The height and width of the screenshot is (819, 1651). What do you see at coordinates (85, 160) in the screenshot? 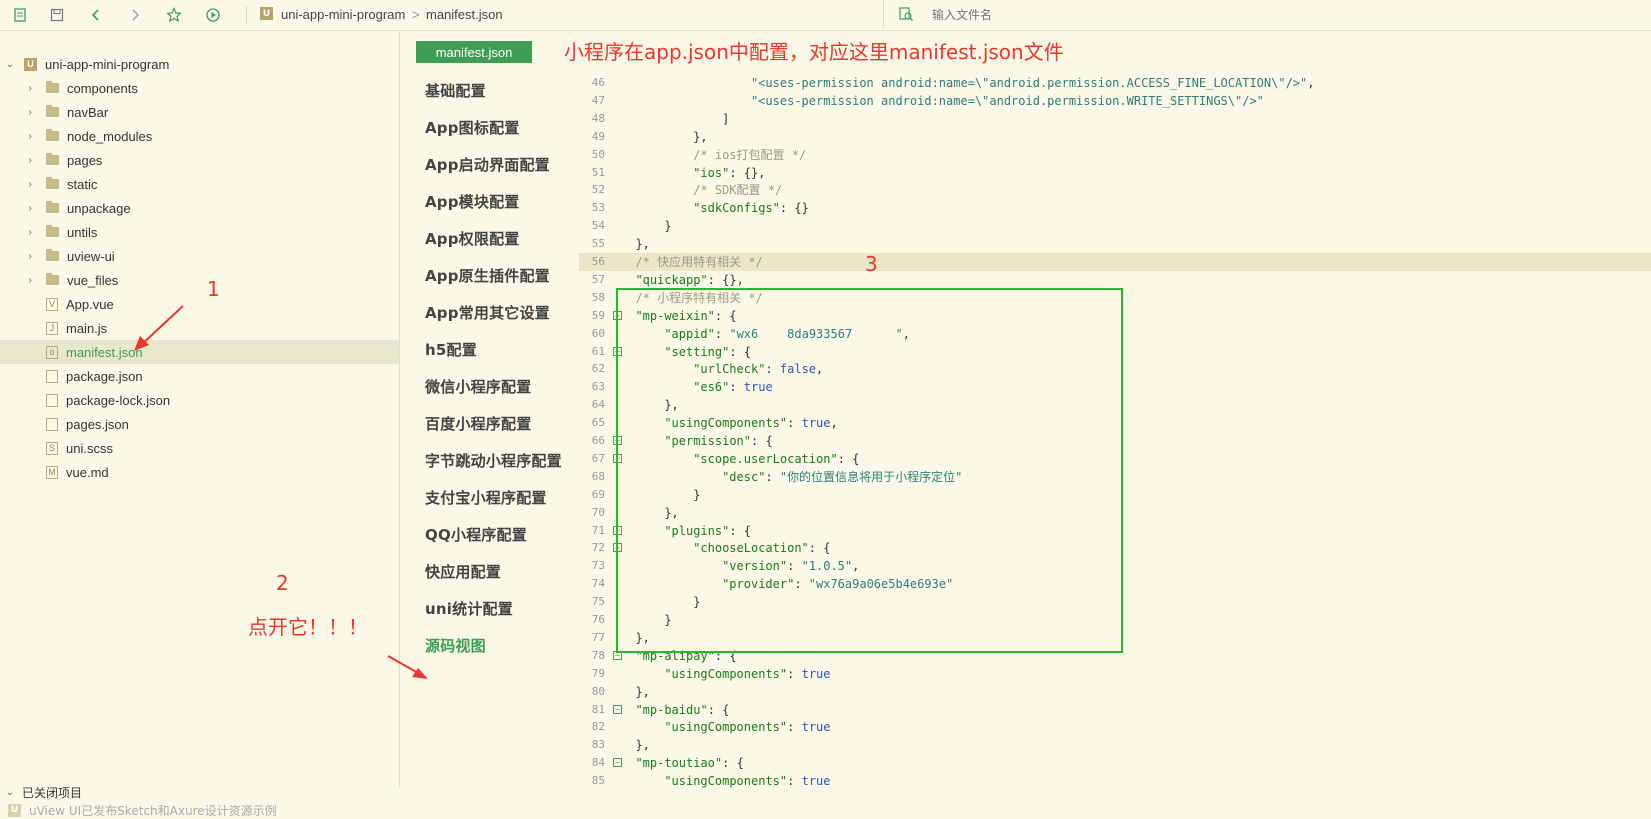
I see `tree-item-label: pages` at bounding box center [85, 160].